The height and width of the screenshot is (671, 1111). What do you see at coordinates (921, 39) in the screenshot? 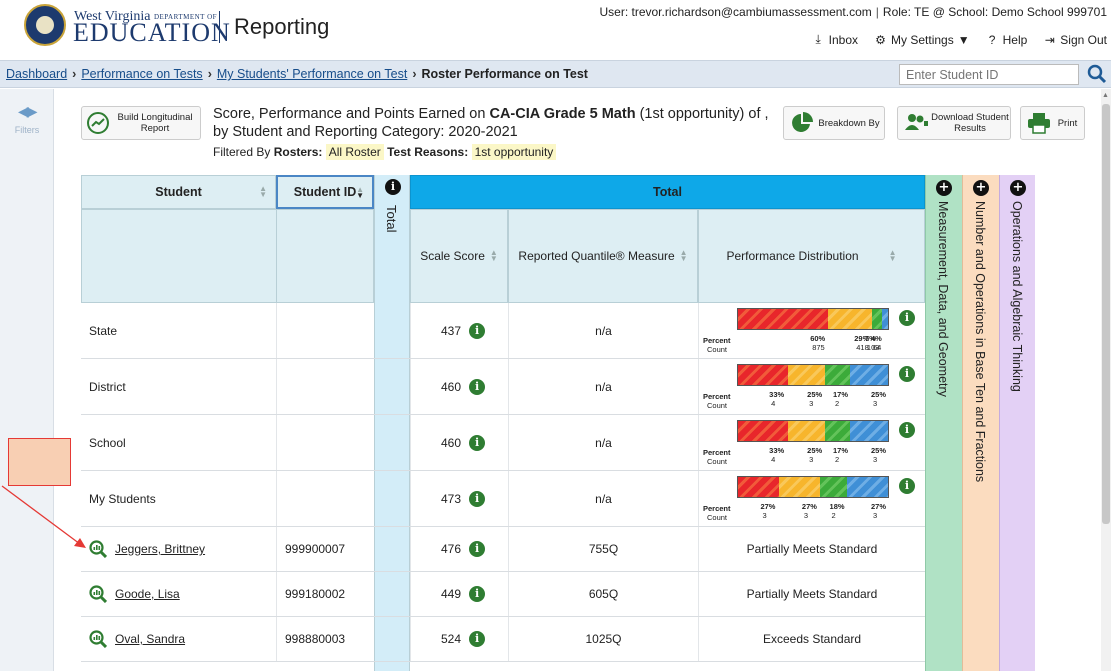
I see `my-settings-menu: ⚙ My Settings ▼` at bounding box center [921, 39].